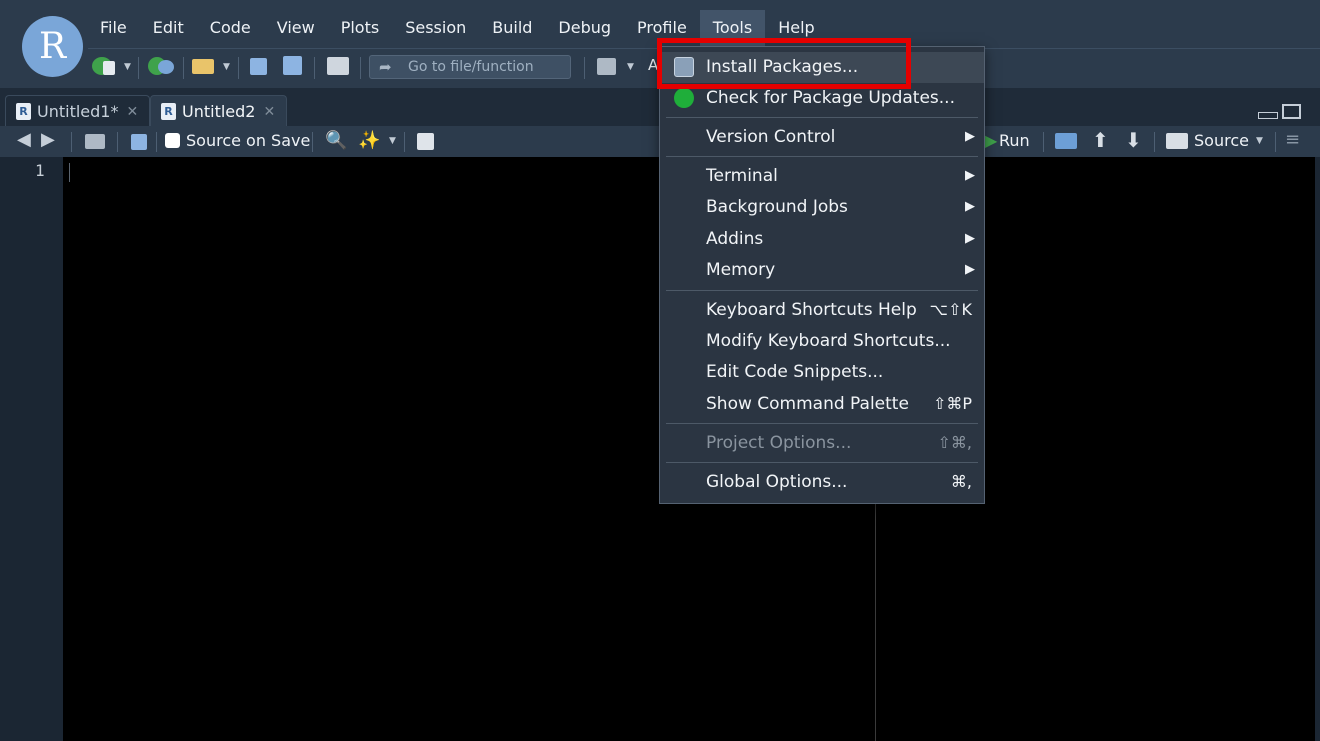  I want to click on menu-terminal: Terminal ▶, so click(822, 176).